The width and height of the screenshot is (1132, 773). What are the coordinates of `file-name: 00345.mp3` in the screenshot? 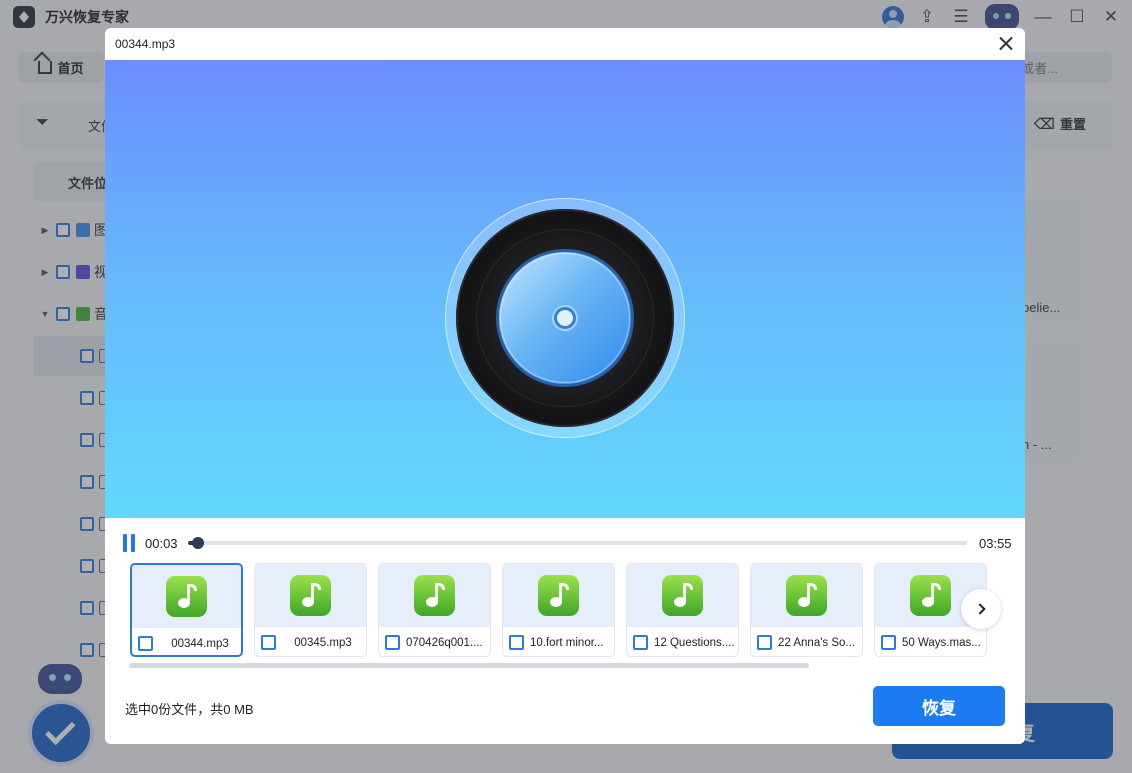 It's located at (323, 642).